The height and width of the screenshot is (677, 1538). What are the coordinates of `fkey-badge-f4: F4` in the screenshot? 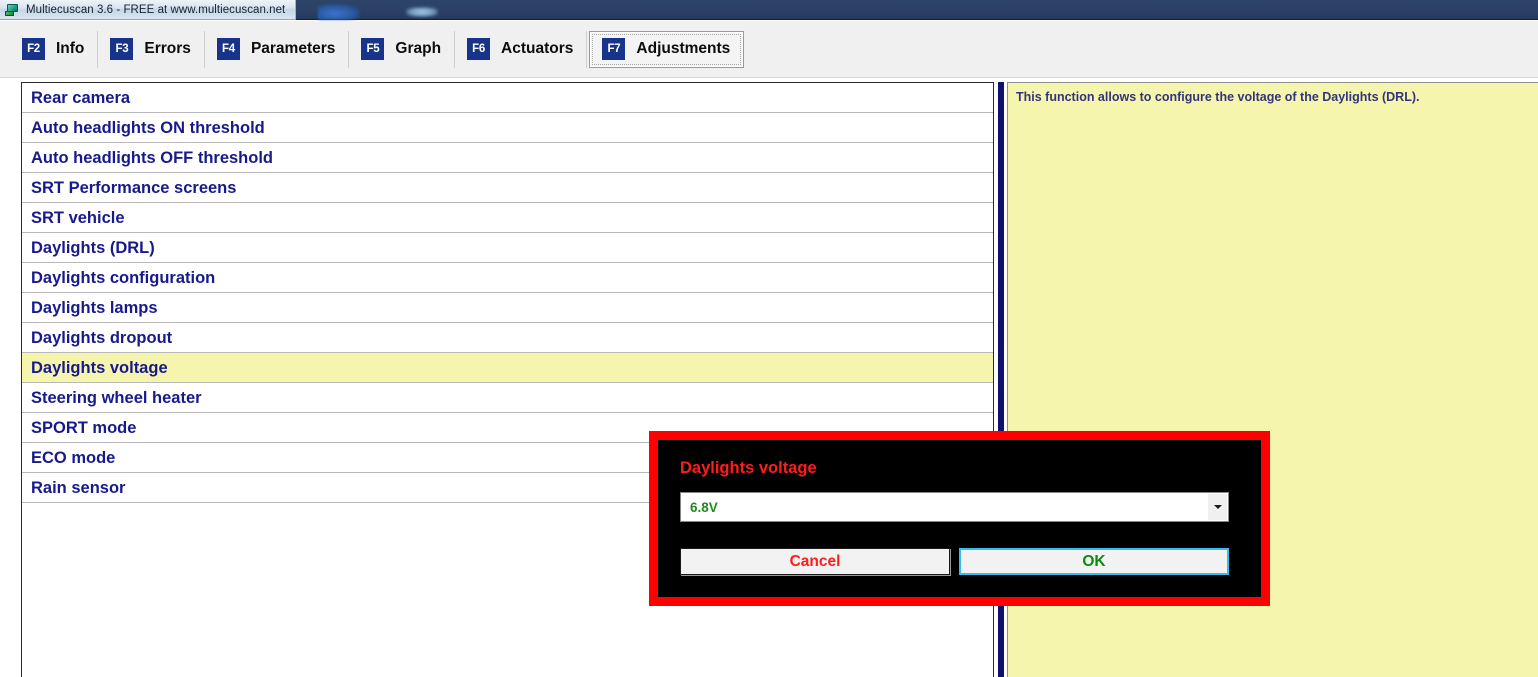 It's located at (228, 49).